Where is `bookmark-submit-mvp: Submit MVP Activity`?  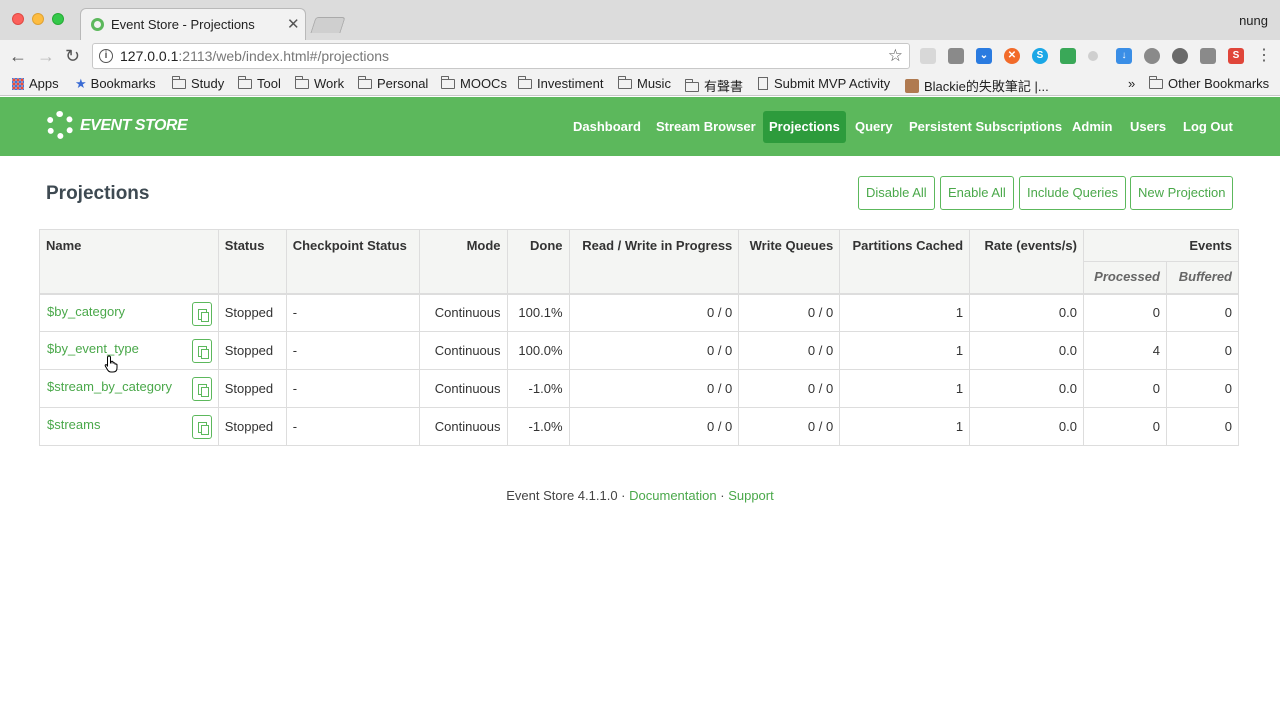 bookmark-submit-mvp: Submit MVP Activity is located at coordinates (824, 83).